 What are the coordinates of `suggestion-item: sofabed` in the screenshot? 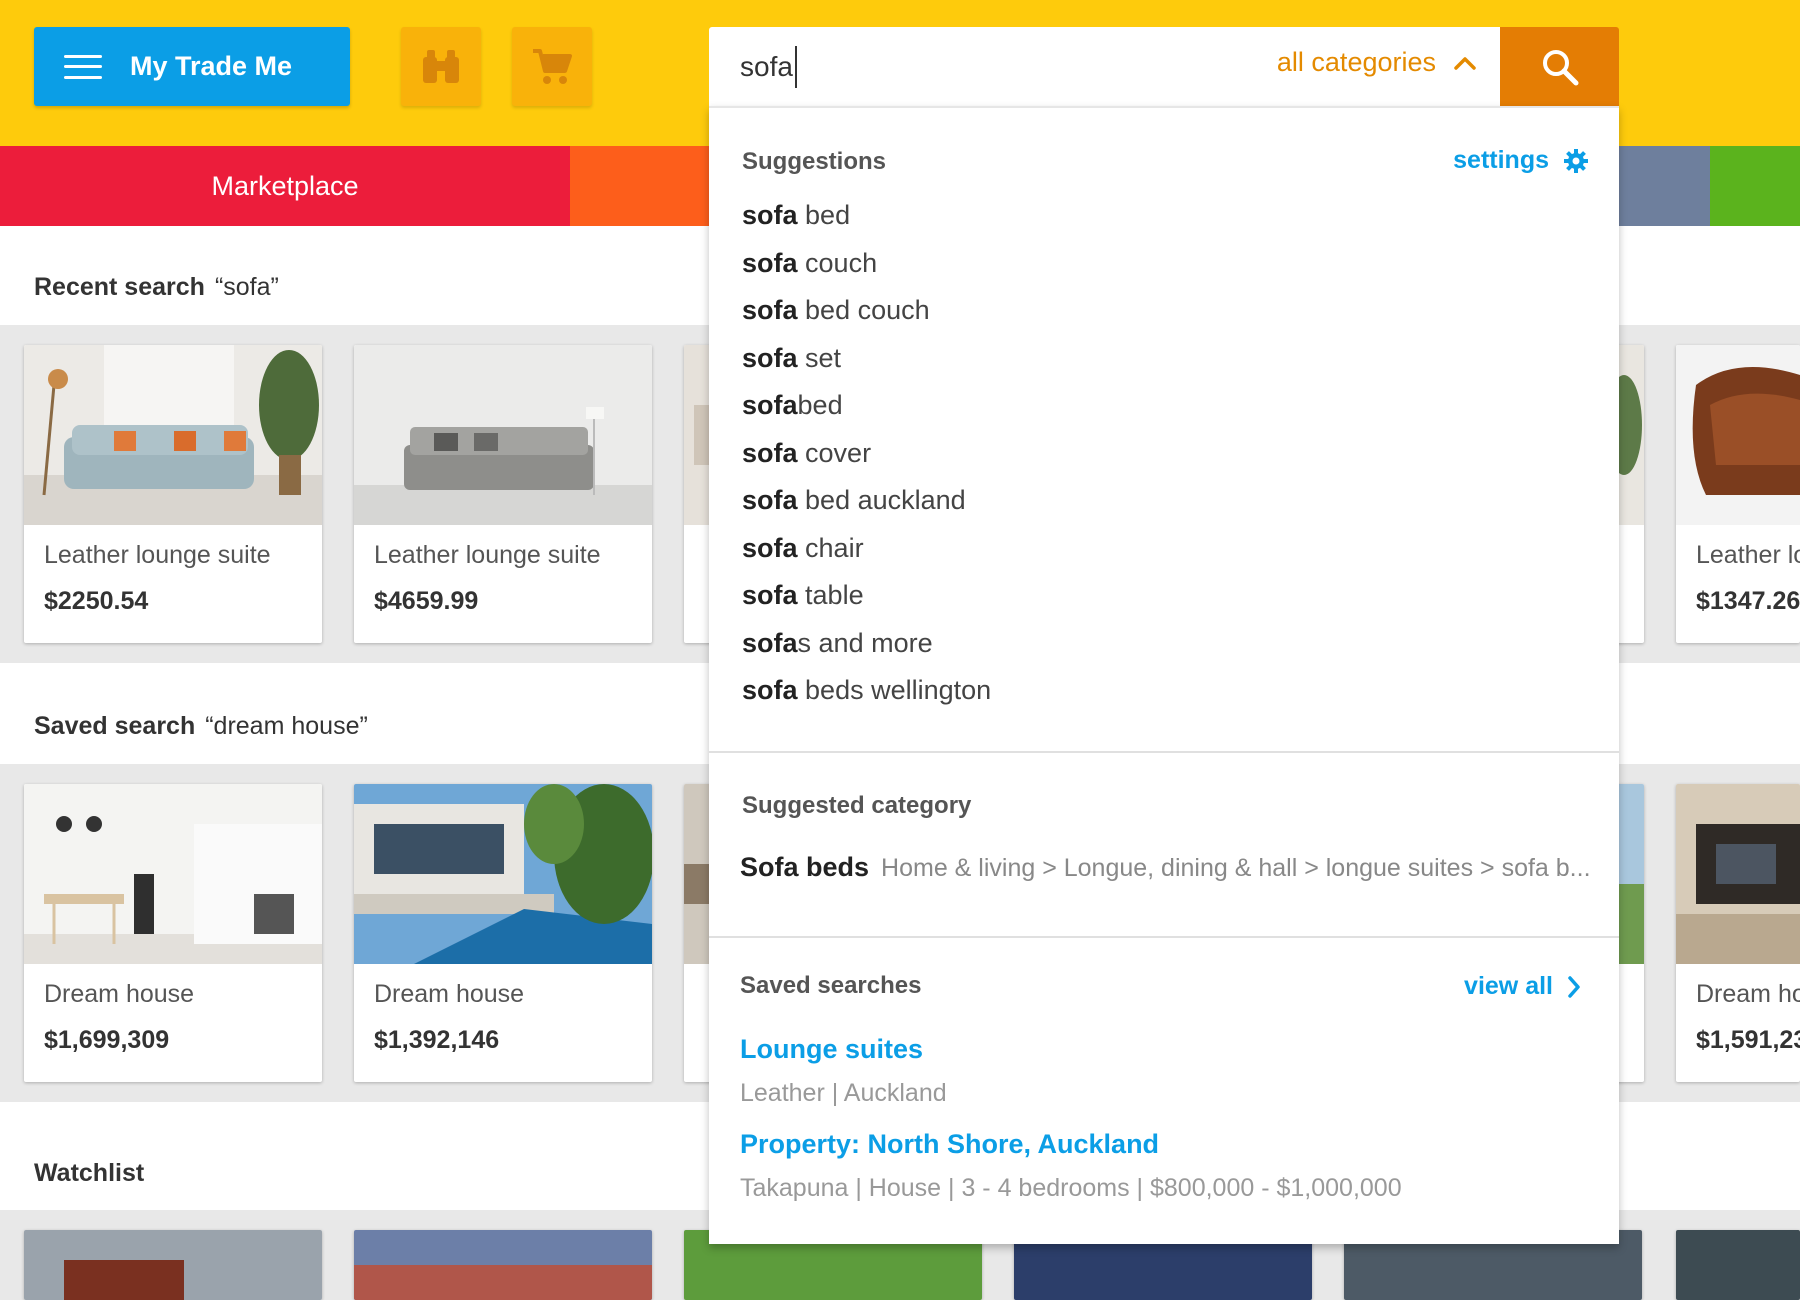 It's located at (866, 414).